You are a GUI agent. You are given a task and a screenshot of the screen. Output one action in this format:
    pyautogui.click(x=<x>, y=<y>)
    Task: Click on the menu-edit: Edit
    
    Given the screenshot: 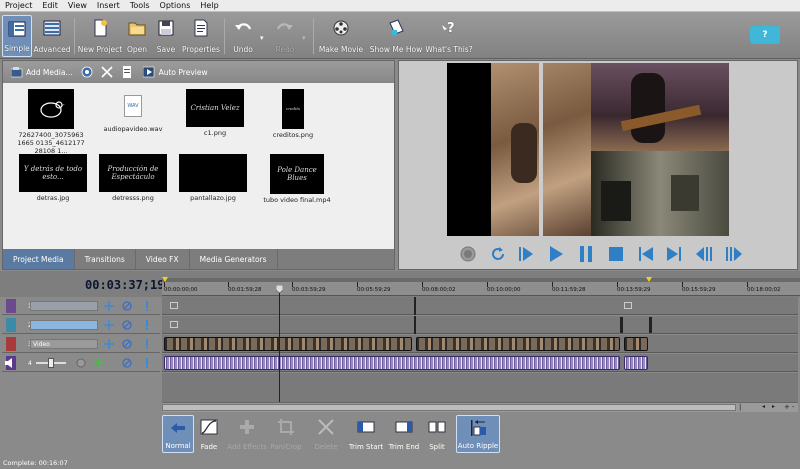 What is the action you would take?
    pyautogui.click(x=50, y=6)
    